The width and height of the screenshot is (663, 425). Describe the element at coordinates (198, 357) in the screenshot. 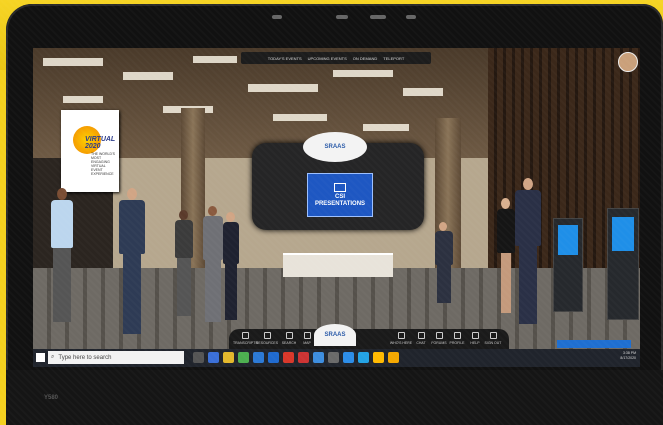

I see `task-view-icon` at that location.